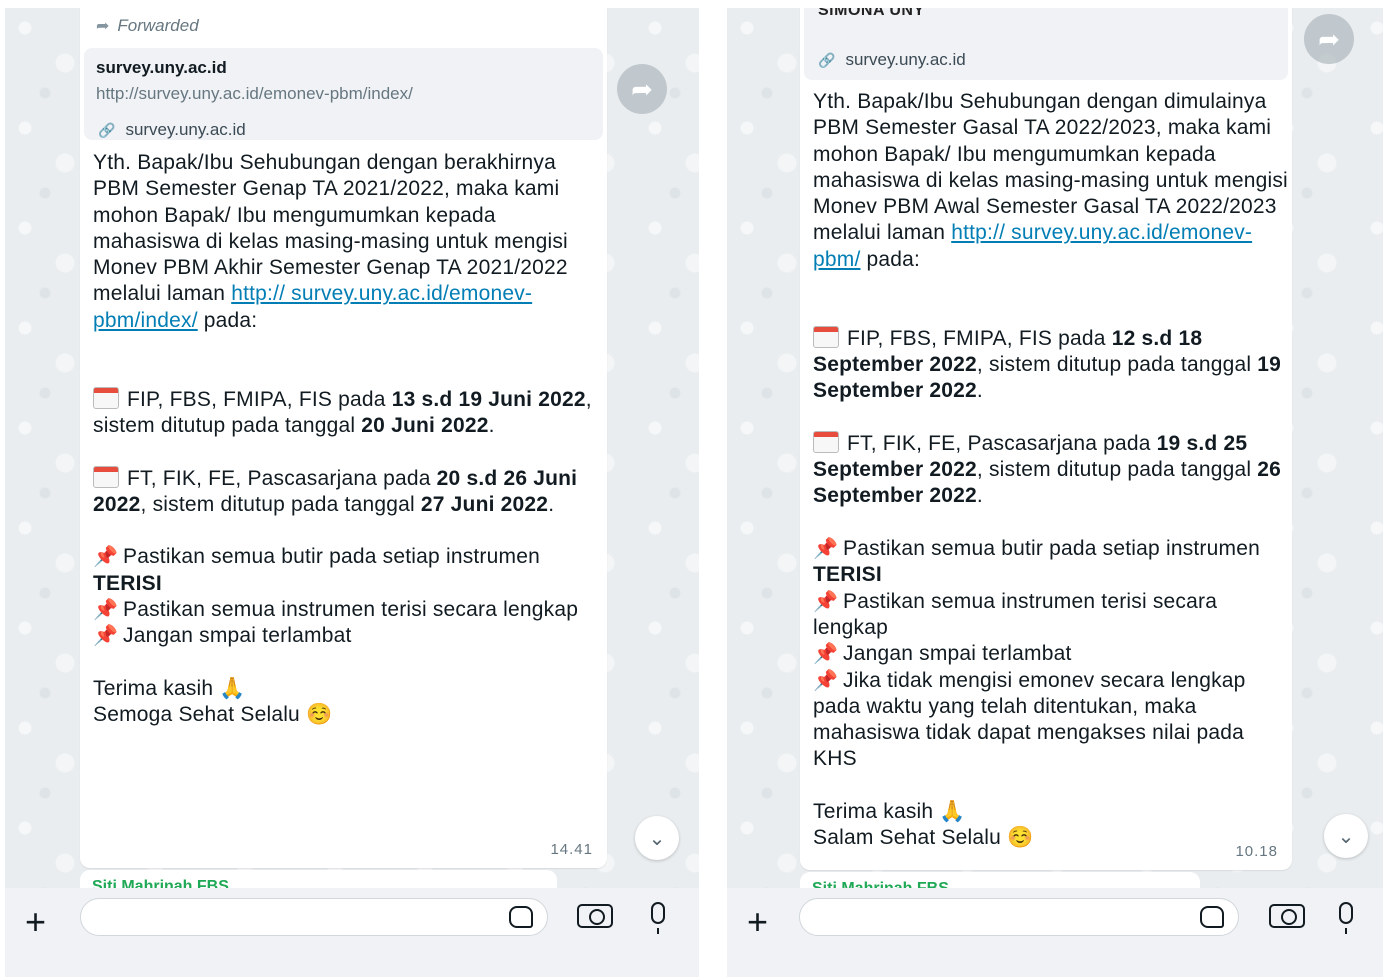 Image resolution: width=1388 pixels, height=977 pixels. I want to click on closing-text: Semoga Sehat Selalu, so click(196, 715).